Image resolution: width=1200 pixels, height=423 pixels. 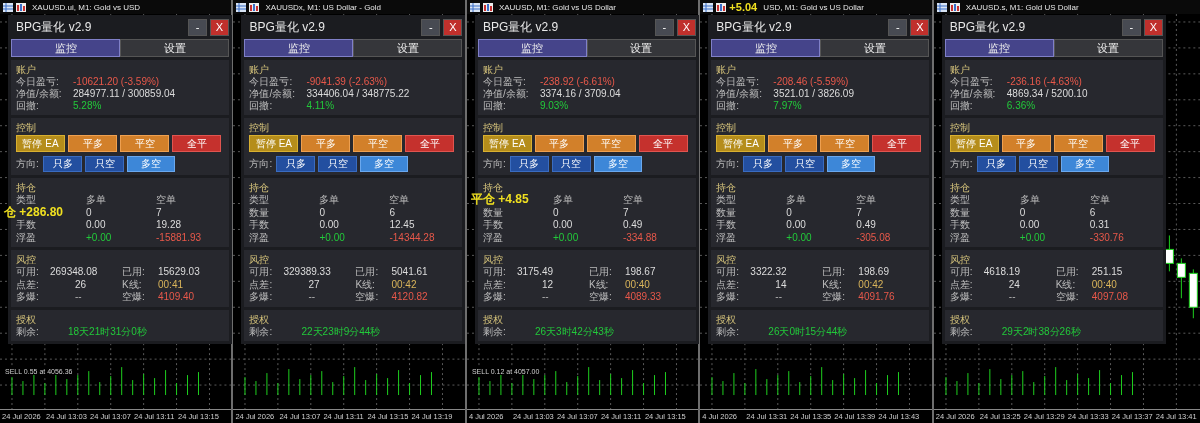 What do you see at coordinates (1066, 284) in the screenshot?
I see `field-label: K线:` at bounding box center [1066, 284].